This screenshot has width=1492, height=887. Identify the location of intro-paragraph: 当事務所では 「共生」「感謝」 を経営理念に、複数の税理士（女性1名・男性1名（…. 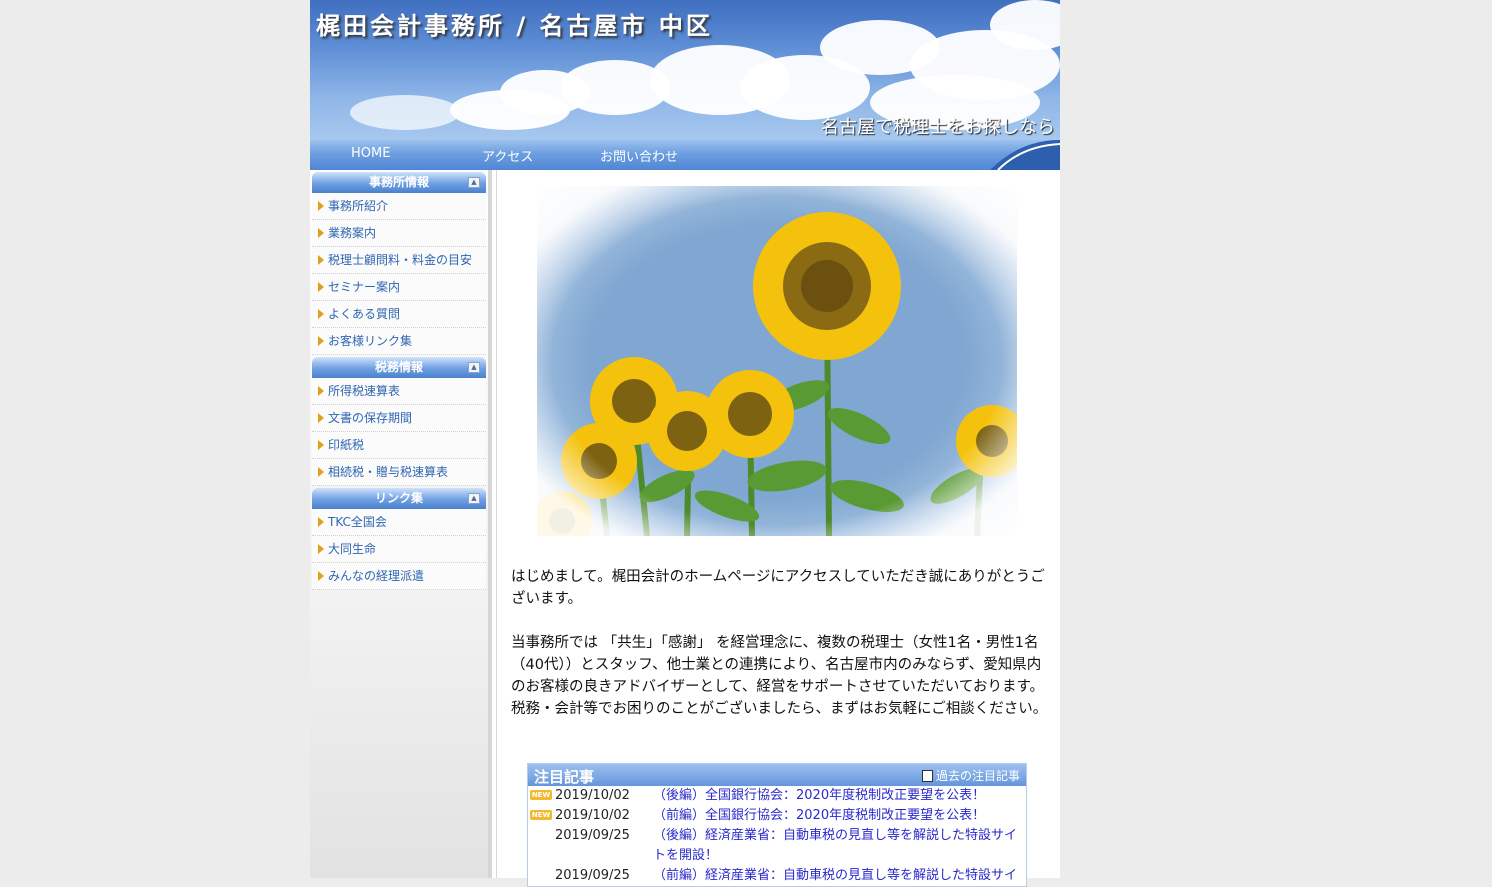
(778, 665).